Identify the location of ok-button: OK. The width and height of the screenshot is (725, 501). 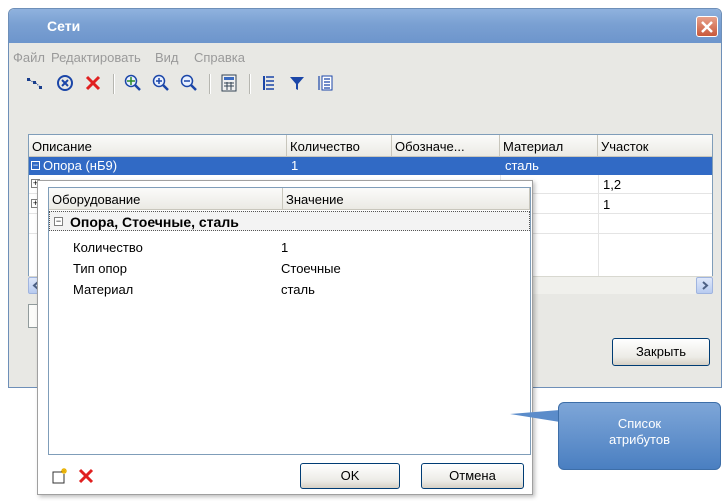
(350, 476).